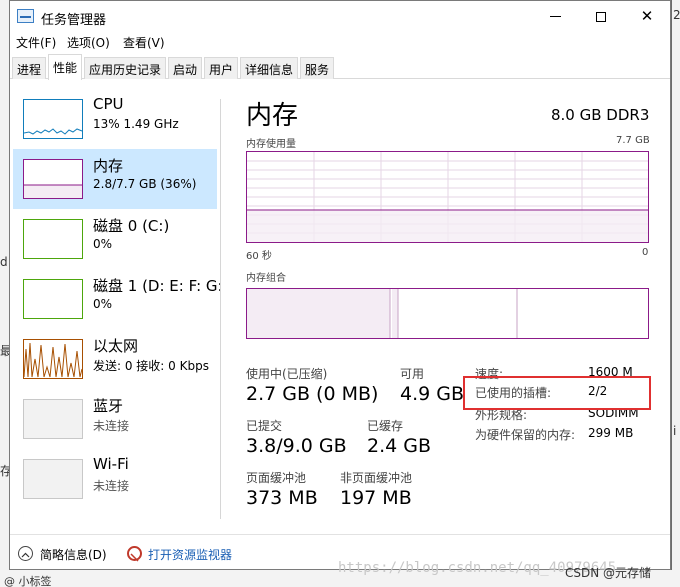 The image size is (680, 587). I want to click on committed-value: 3.8/9.0 GB, so click(296, 446).